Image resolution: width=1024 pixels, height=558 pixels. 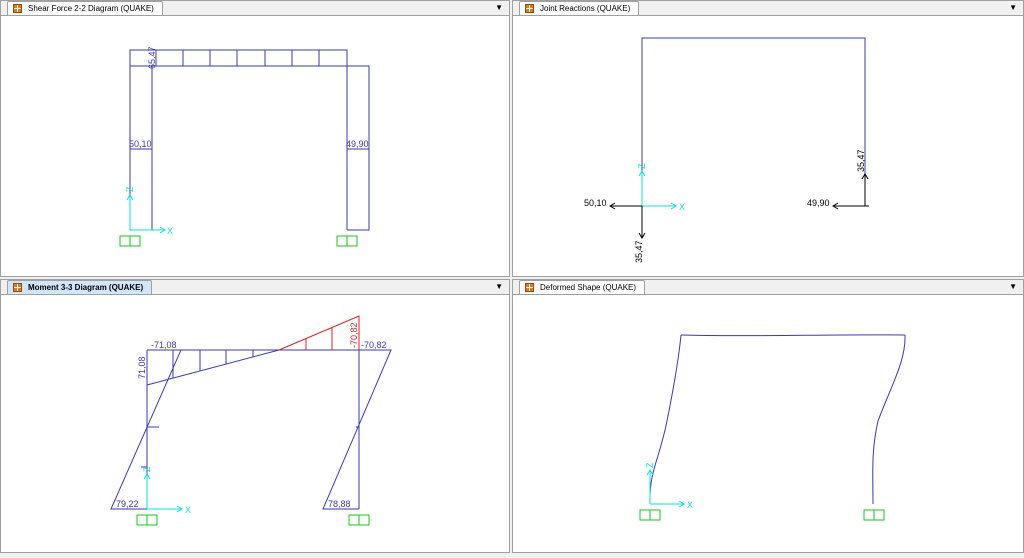 I want to click on left-horizontal-reaction-label: 50,10, so click(x=595, y=203).